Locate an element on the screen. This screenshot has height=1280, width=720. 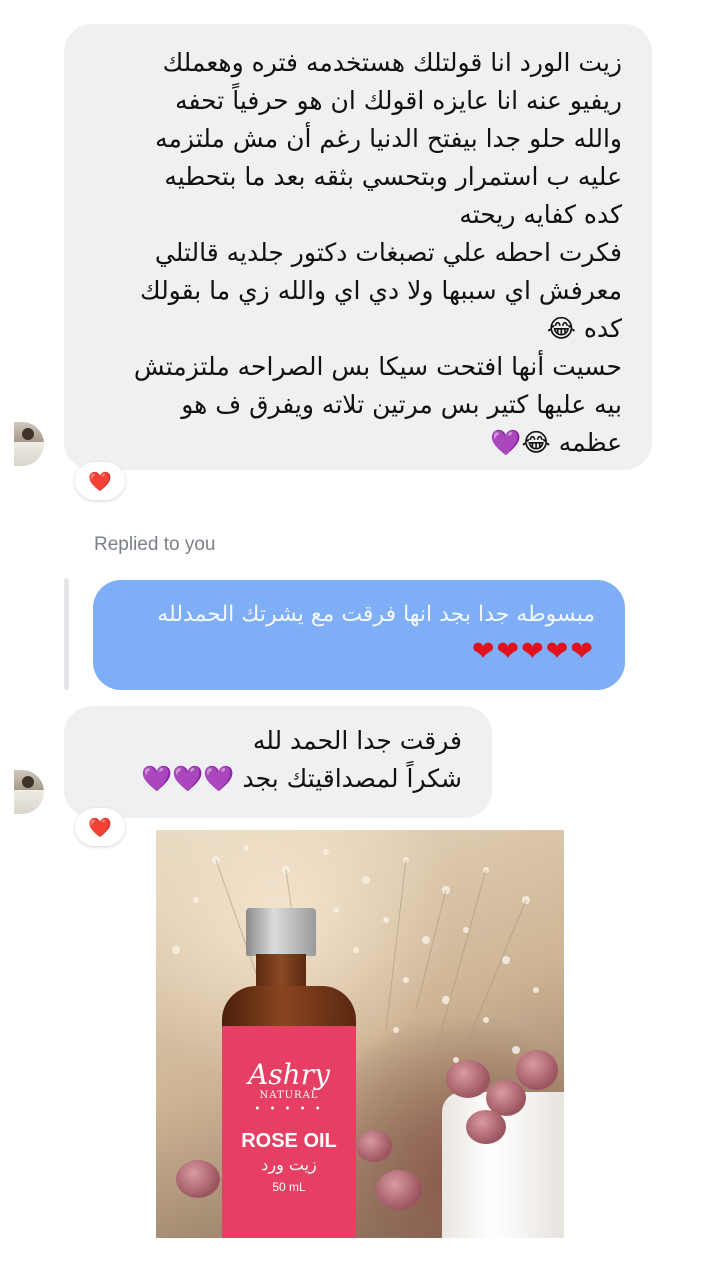
message-line: كده 😂 is located at coordinates (584, 328).